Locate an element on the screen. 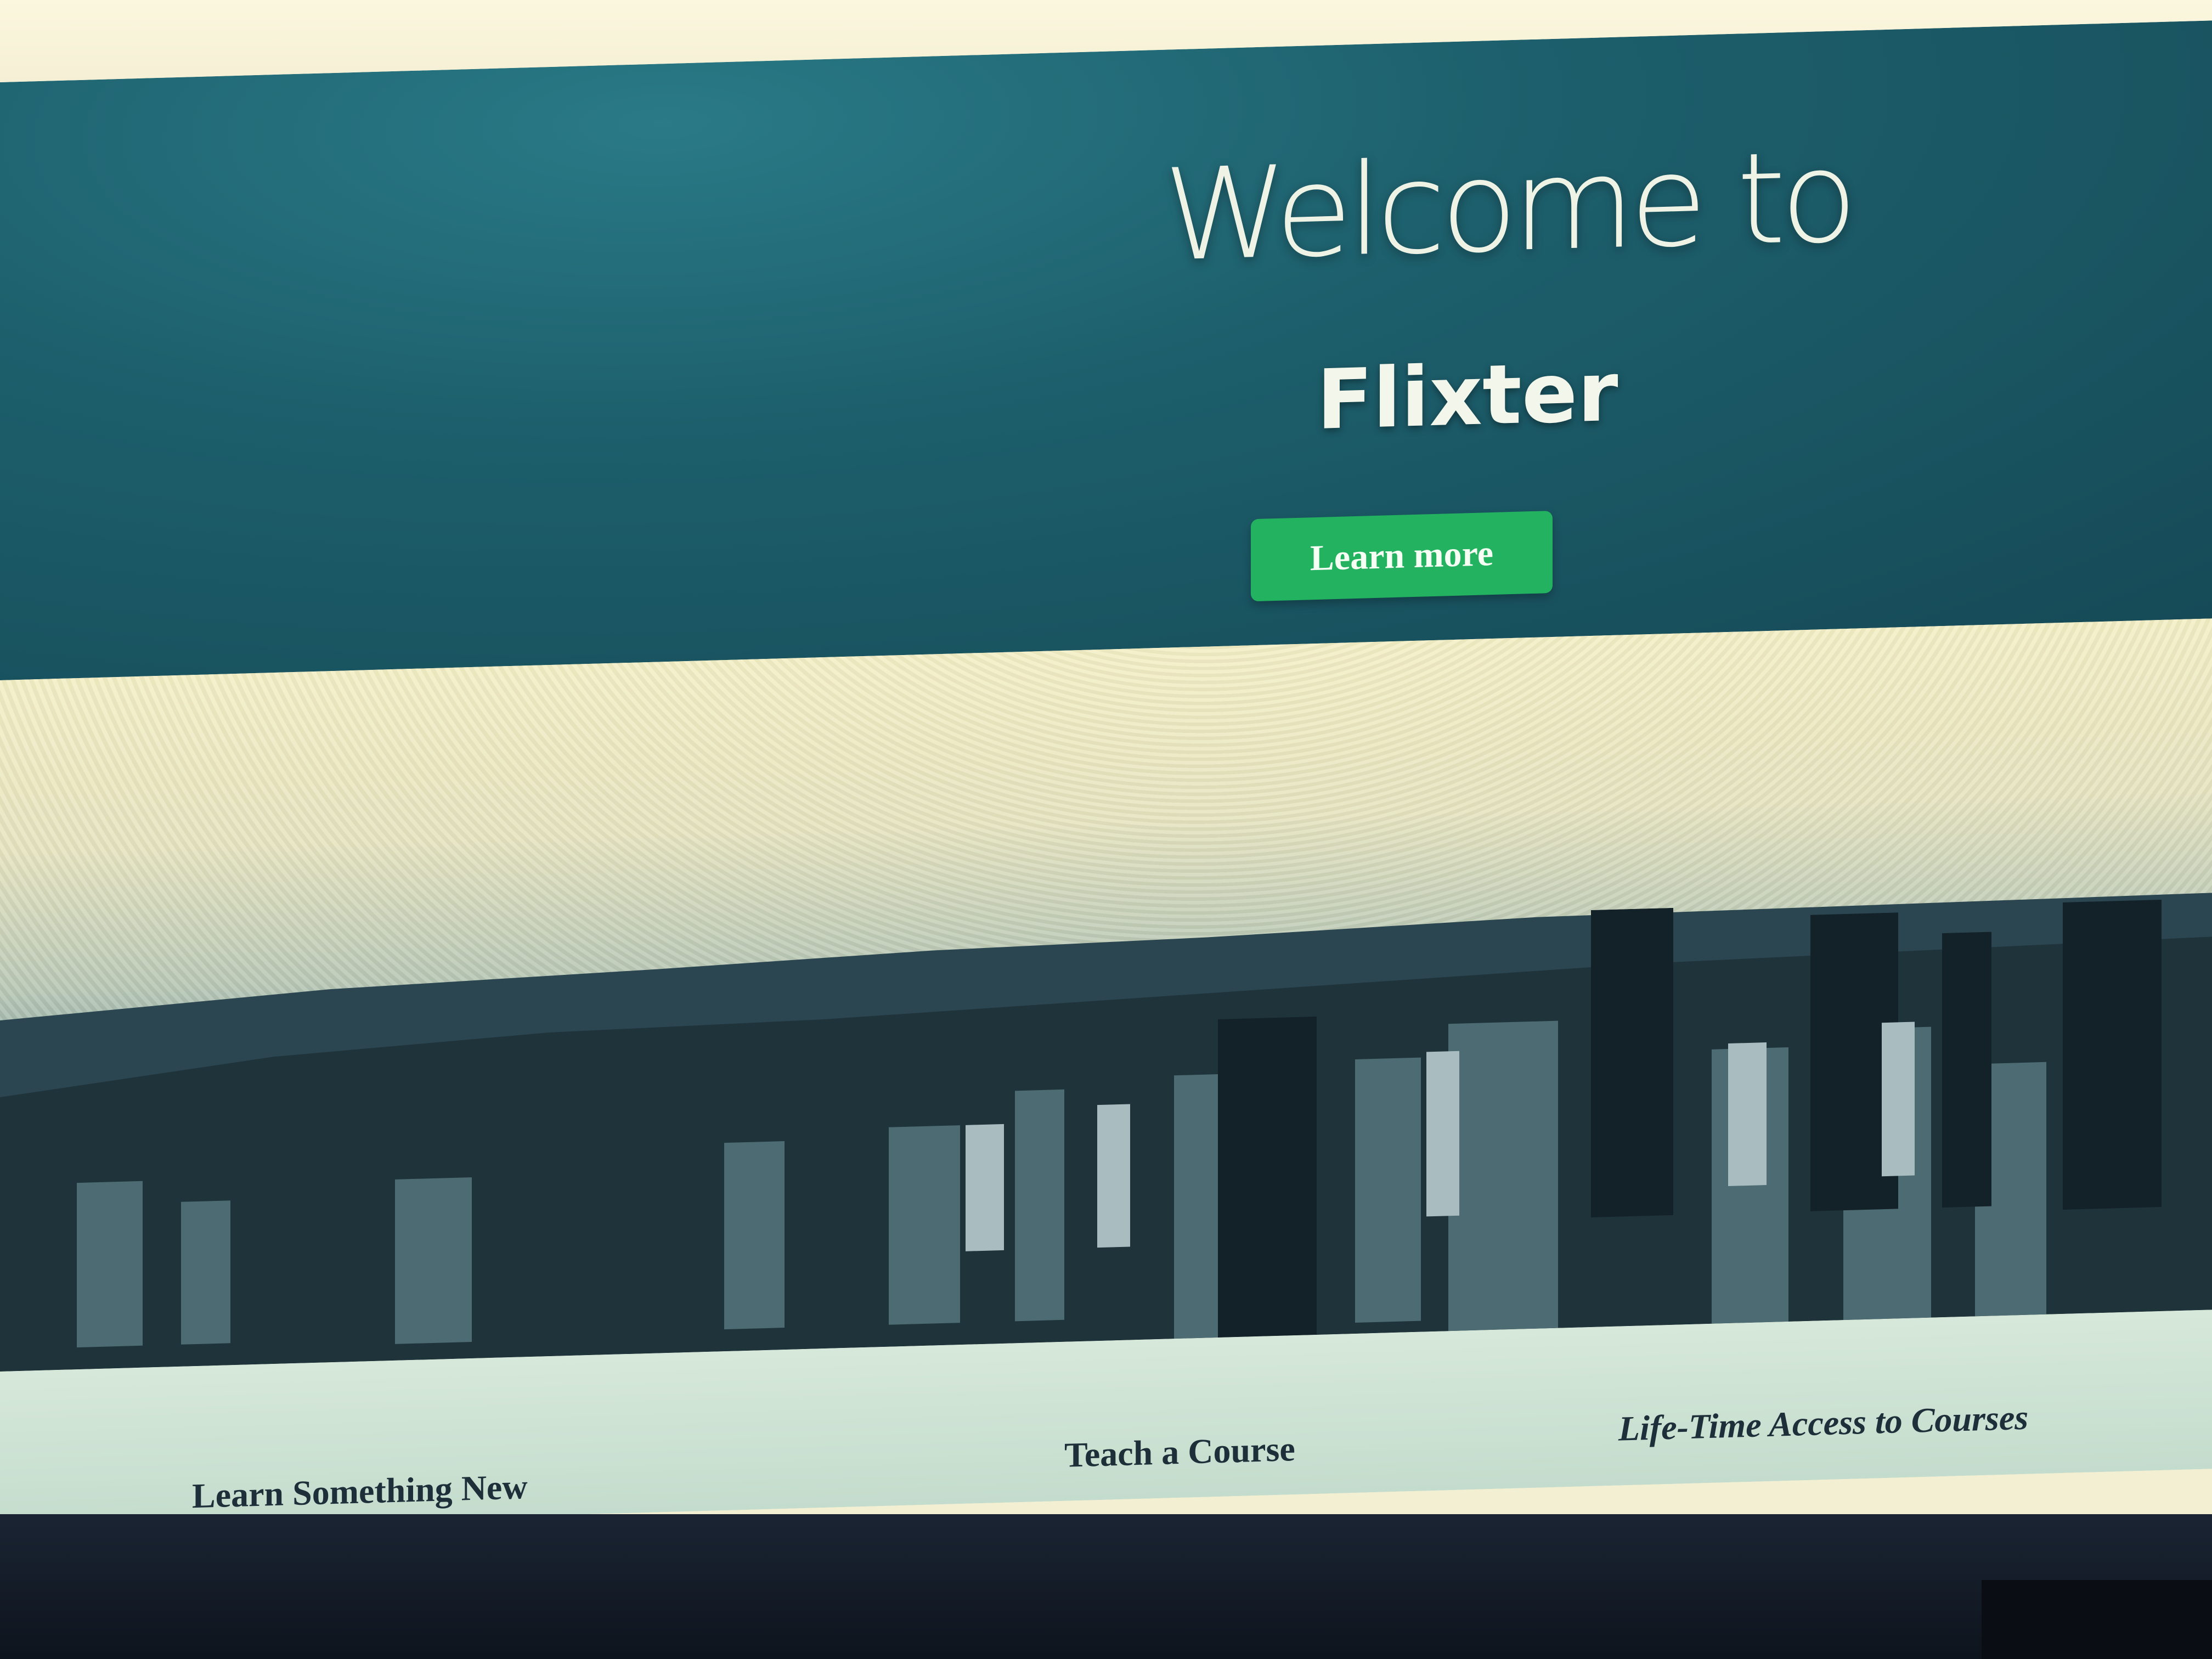 This screenshot has height=1659, width=2212. feature-learn-something-new: Learn Something New is located at coordinates (360, 1492).